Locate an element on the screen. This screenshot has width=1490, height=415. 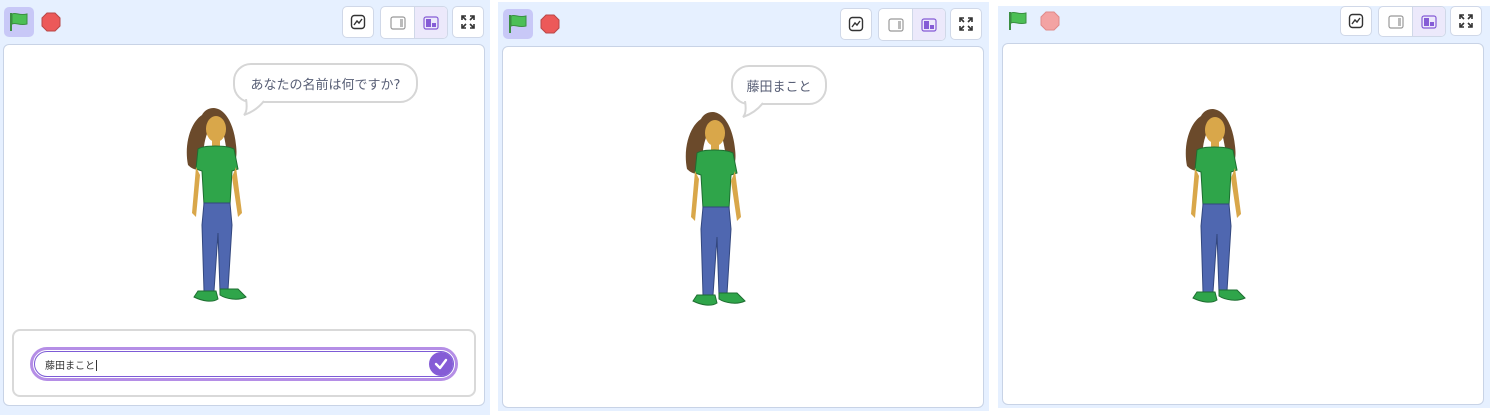
answer-input: 藤田まこと is located at coordinates (244, 364).